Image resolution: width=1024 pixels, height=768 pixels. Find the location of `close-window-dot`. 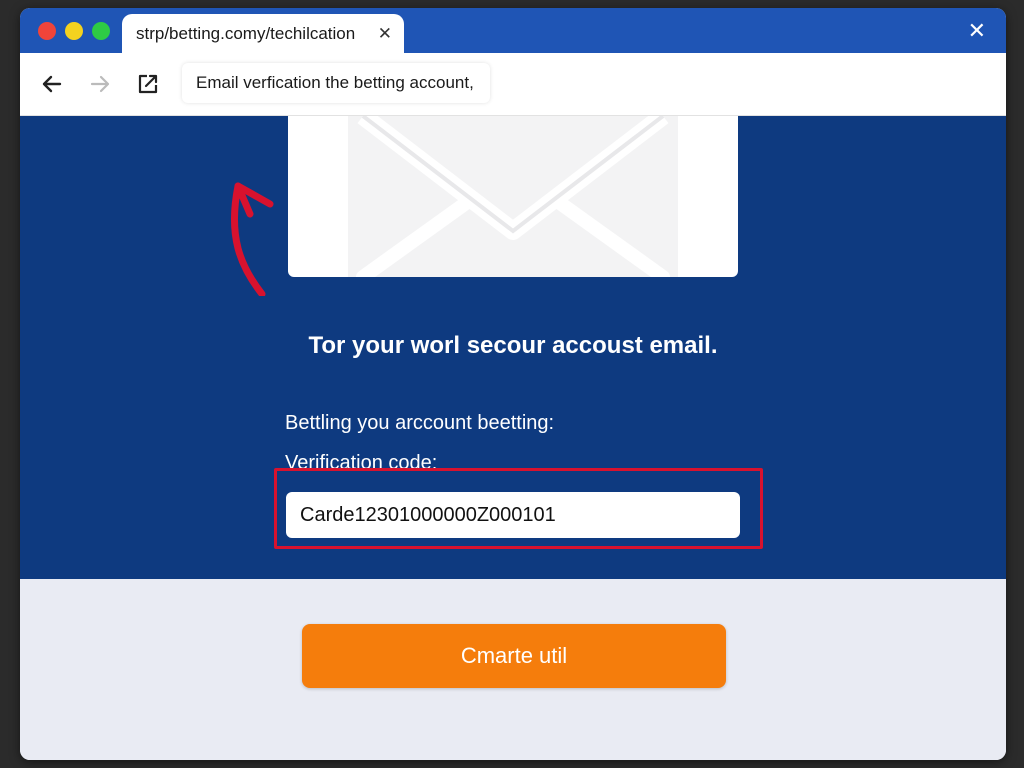

close-window-dot is located at coordinates (47, 31).